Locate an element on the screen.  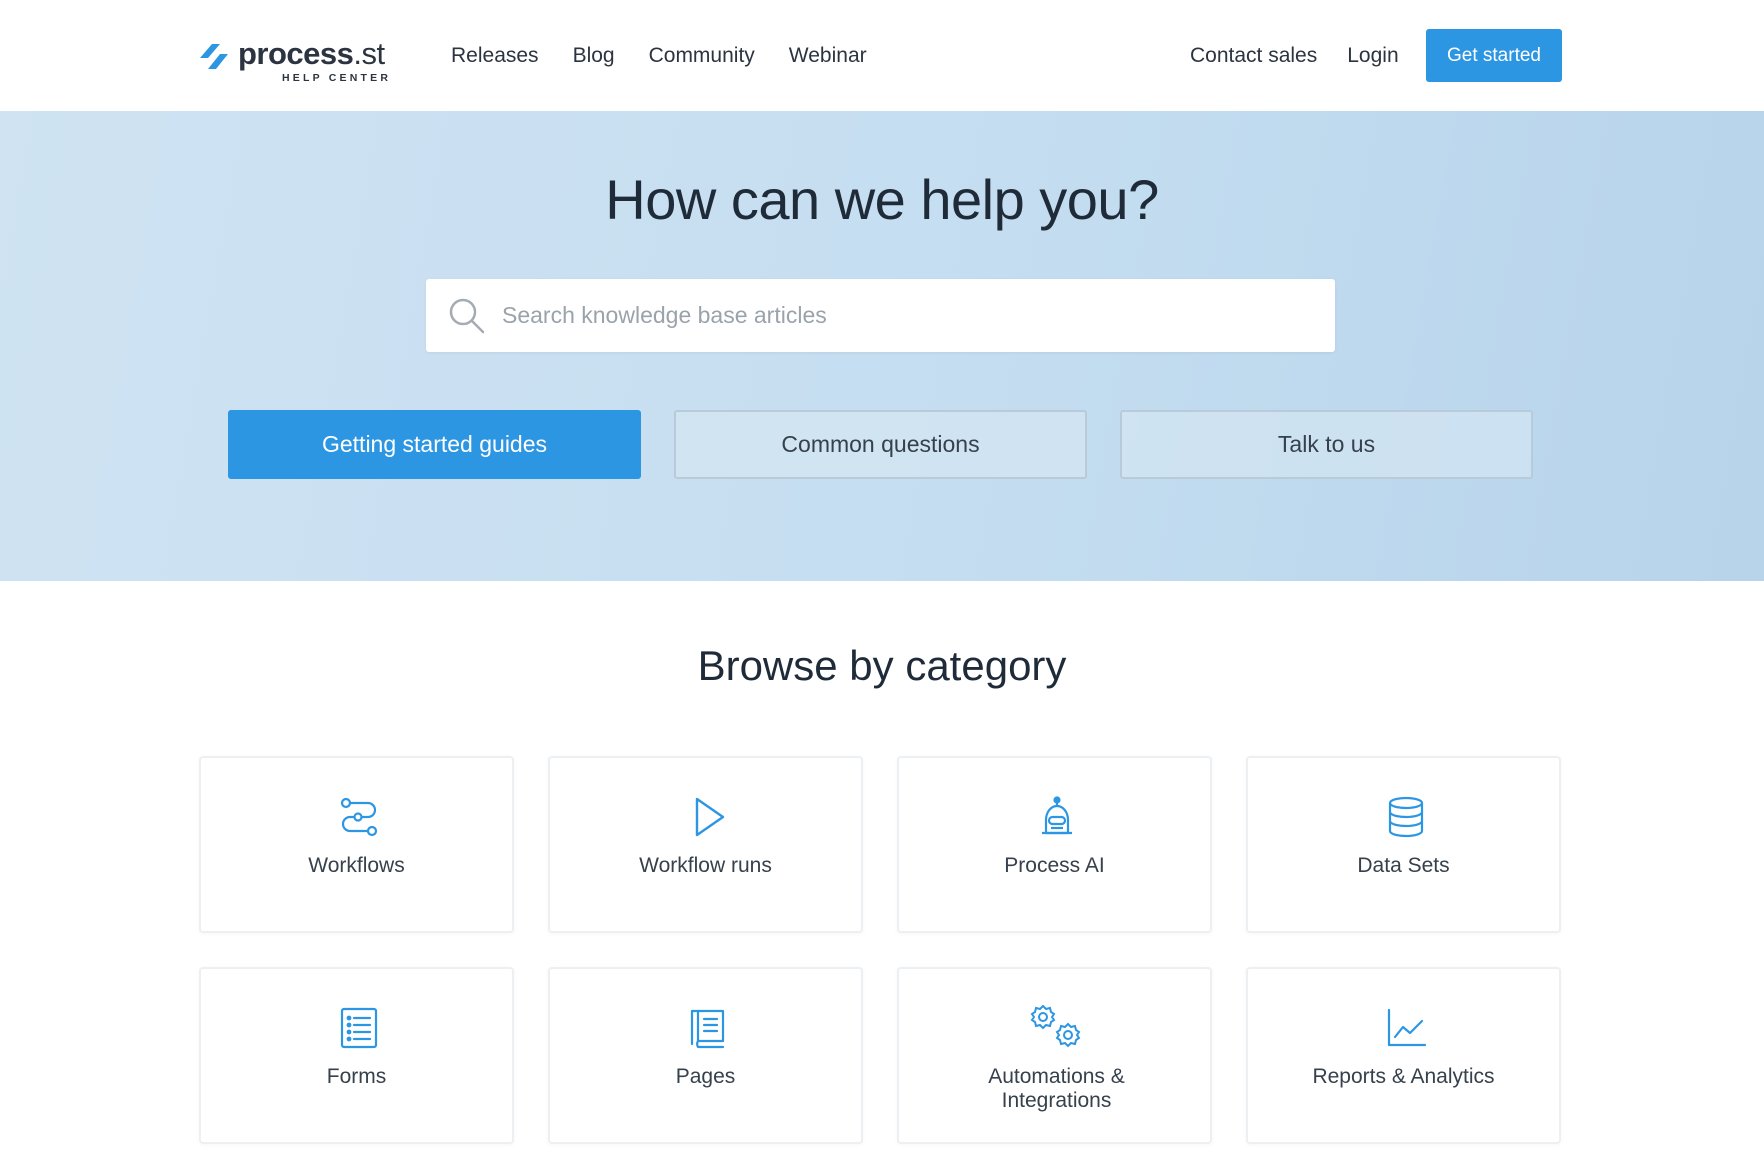
nav-login: Login is located at coordinates (1372, 56).